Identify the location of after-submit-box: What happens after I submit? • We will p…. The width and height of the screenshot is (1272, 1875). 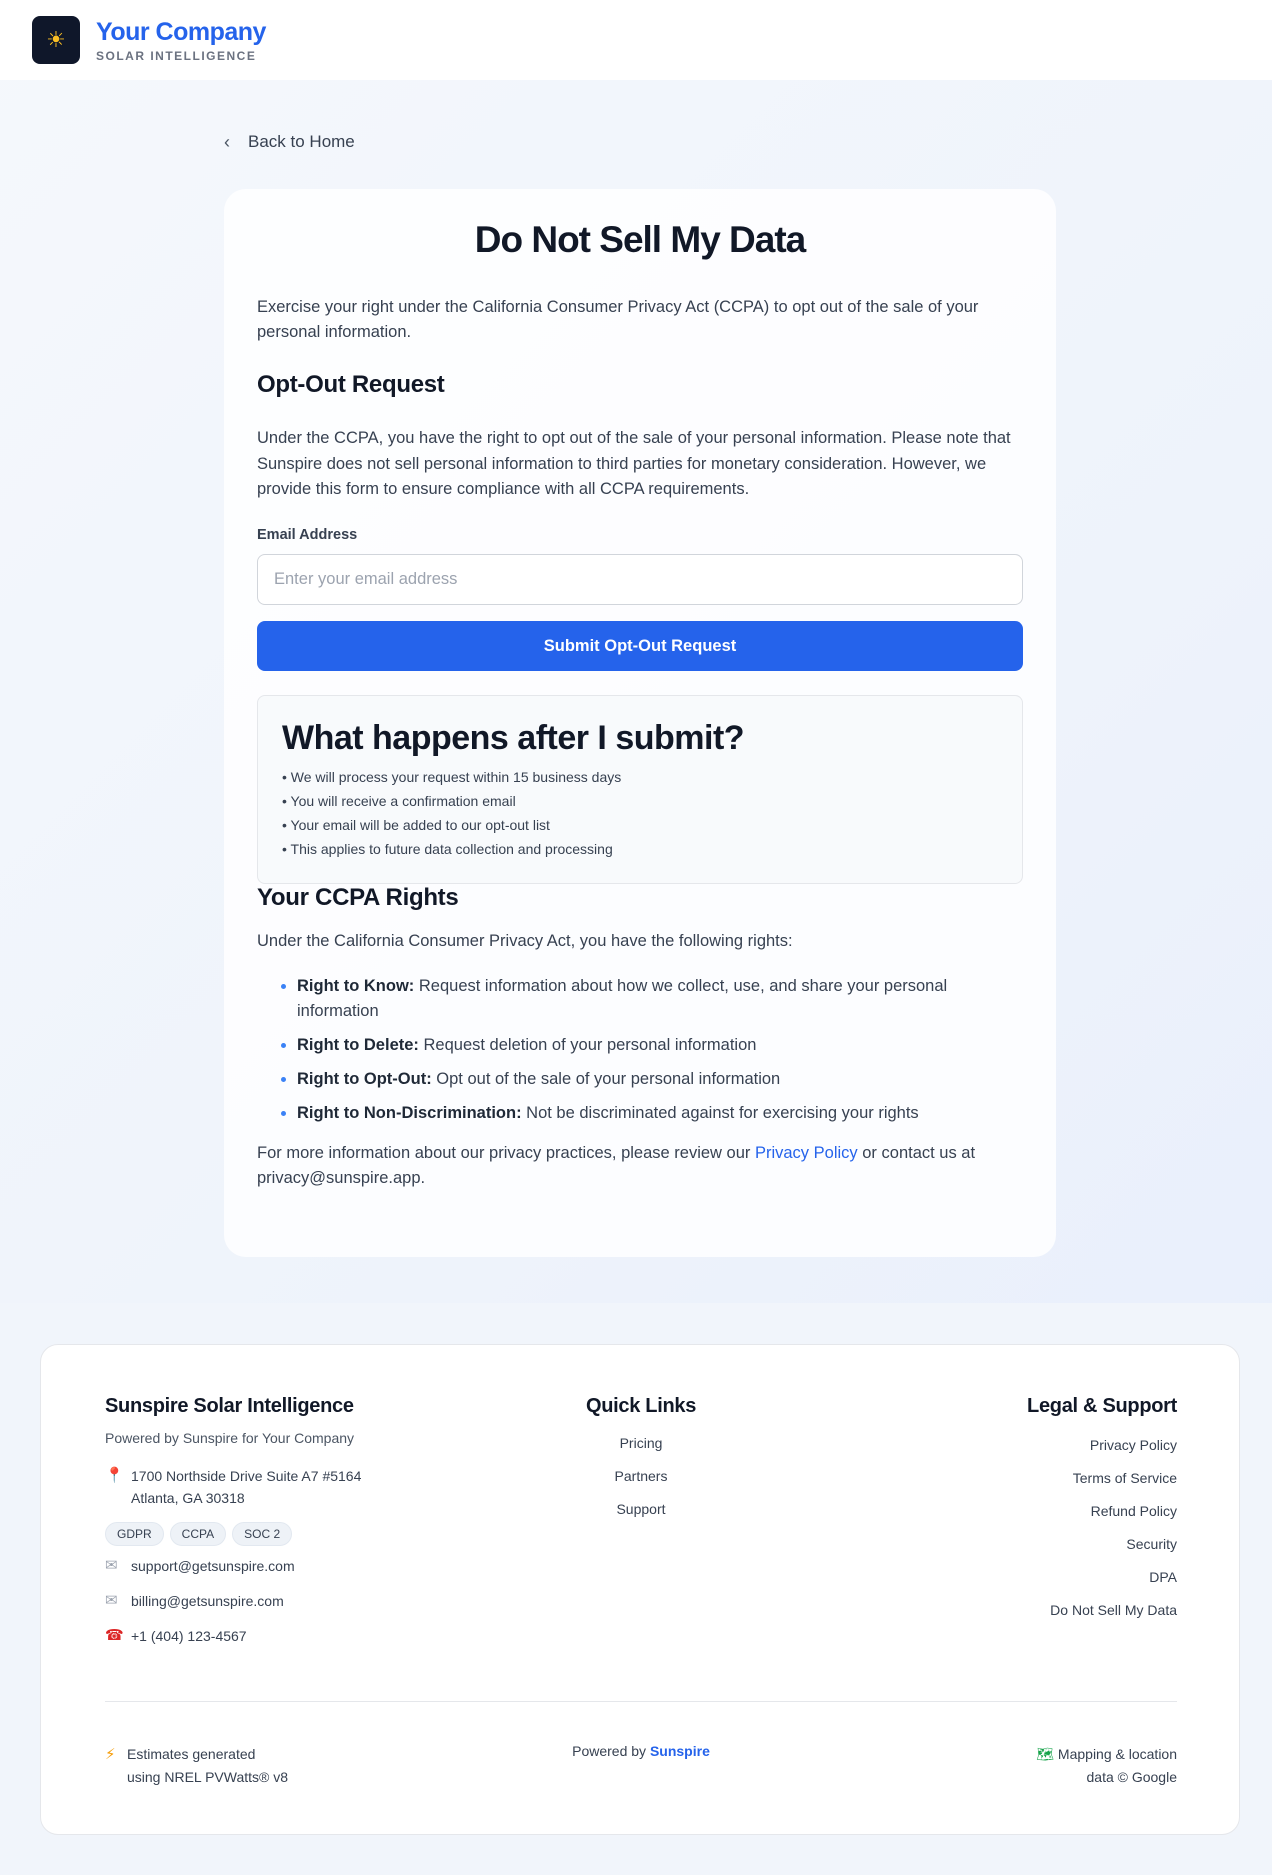
(640, 789).